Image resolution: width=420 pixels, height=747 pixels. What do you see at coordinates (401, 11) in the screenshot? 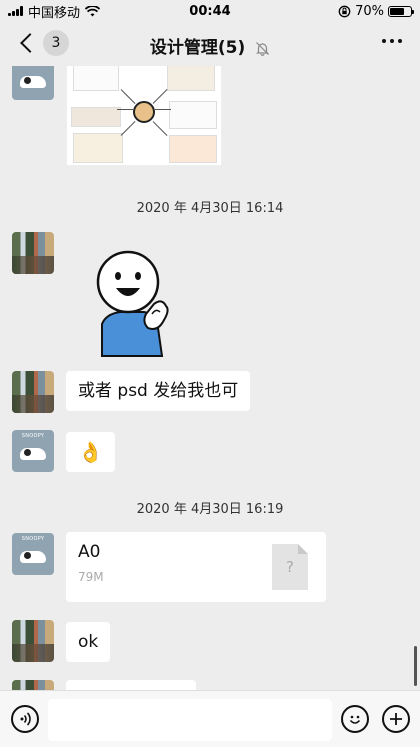
I see `battery-icon` at bounding box center [401, 11].